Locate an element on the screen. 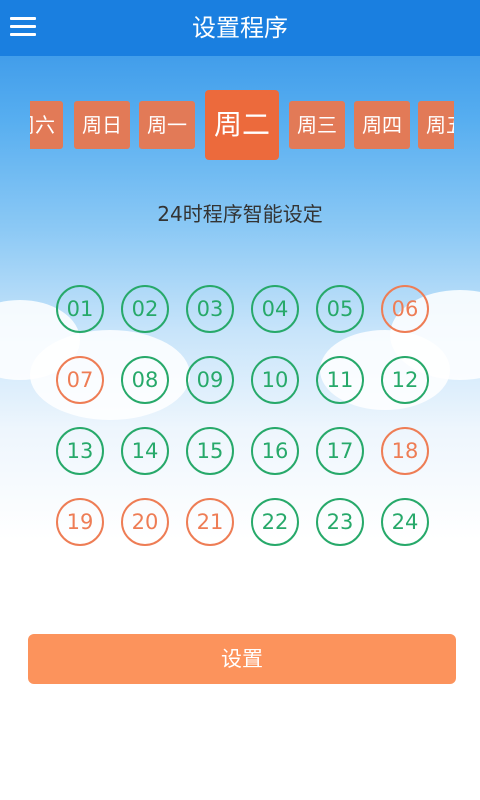 The image size is (480, 800). hour-button-17: 17 is located at coordinates (340, 451).